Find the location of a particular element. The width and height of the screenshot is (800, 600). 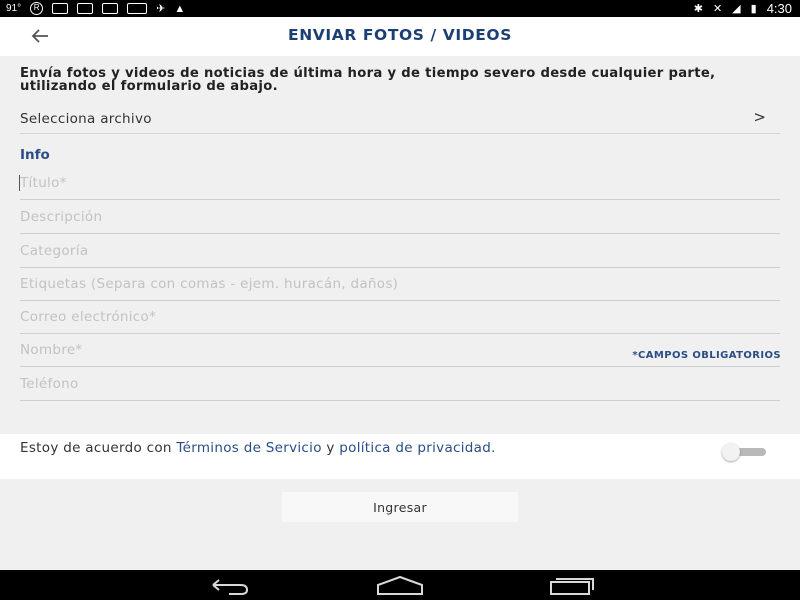

recents-nav-icon is located at coordinates (572, 586).